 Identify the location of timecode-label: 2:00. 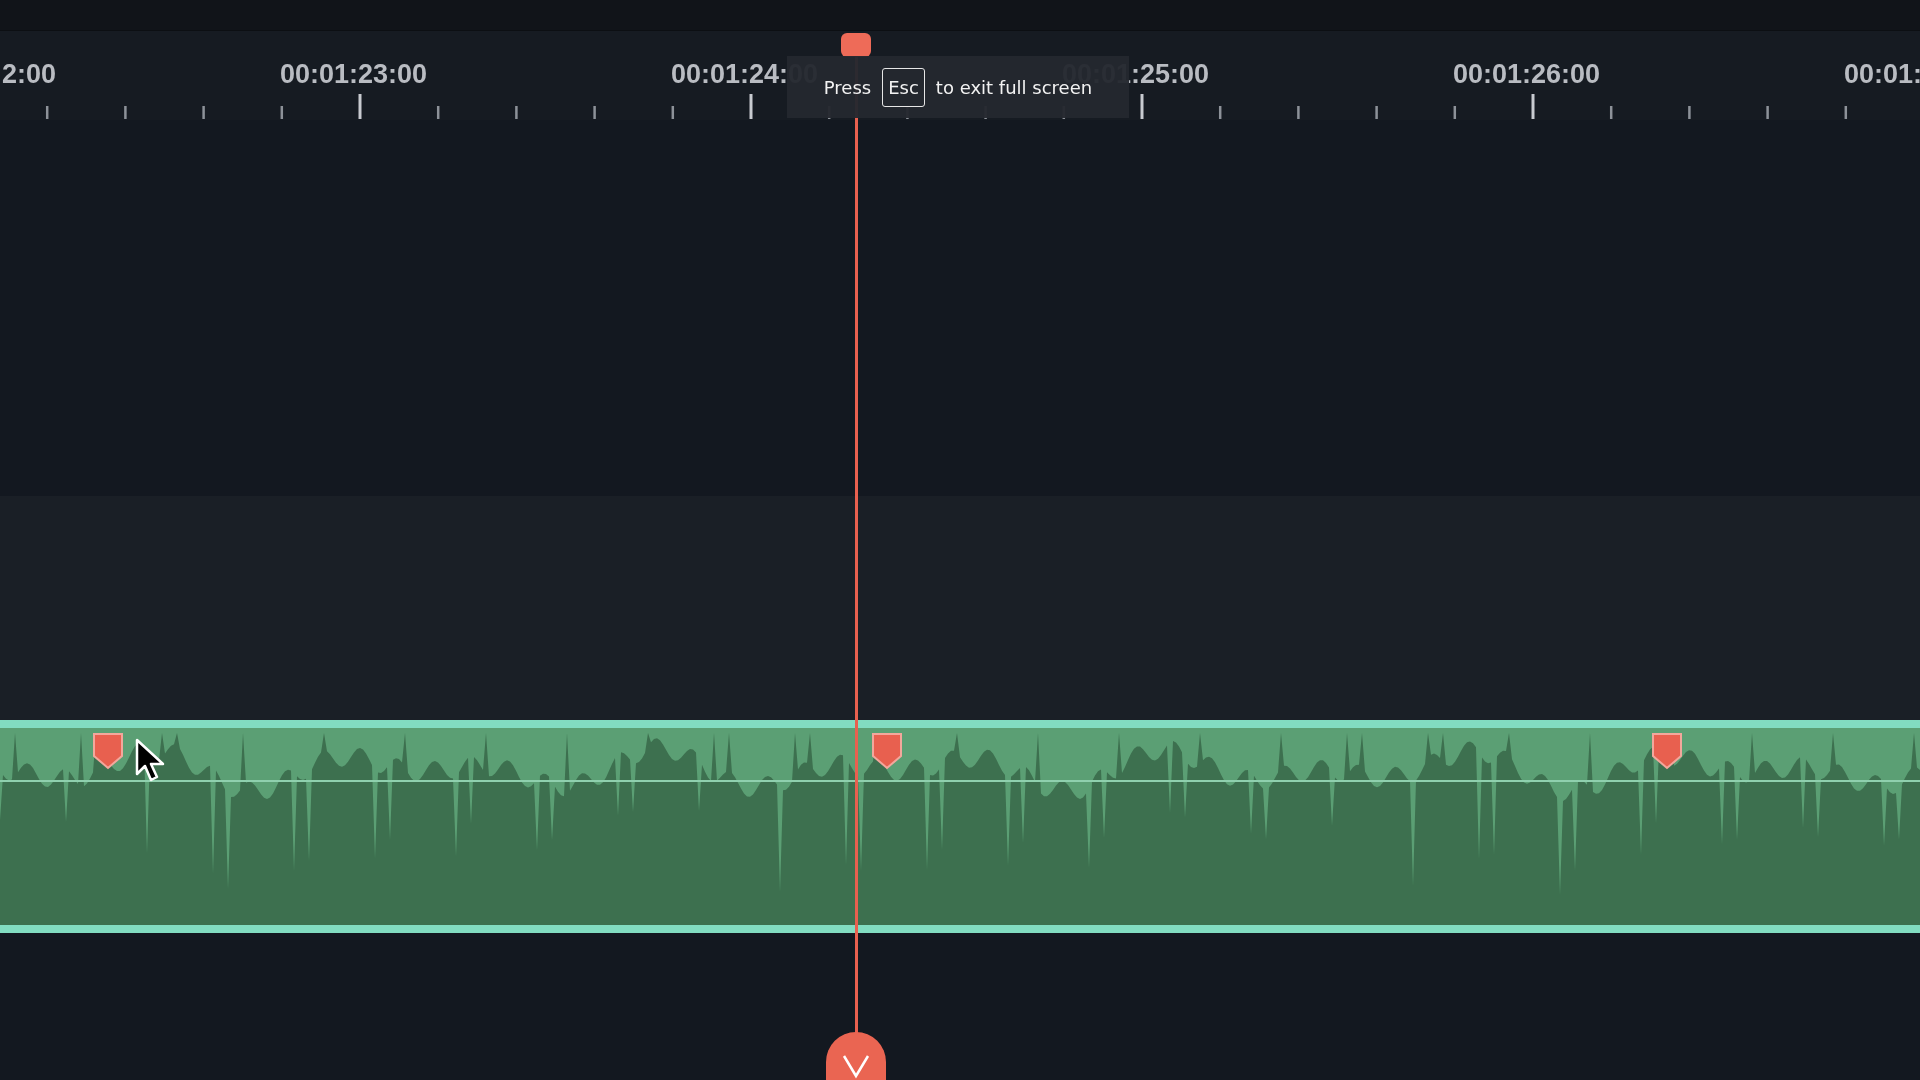
(29, 74).